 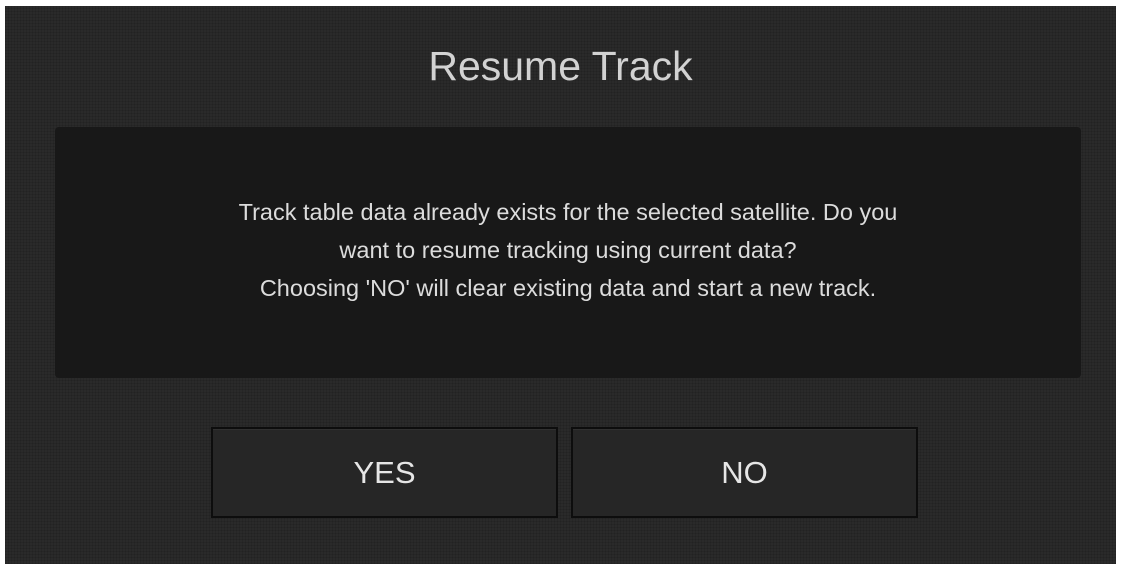 I want to click on no-button-label: NO, so click(x=744, y=472).